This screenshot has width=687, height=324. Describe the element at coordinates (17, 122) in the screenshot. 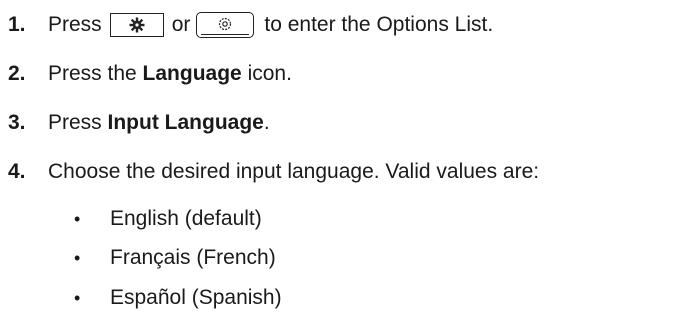

I see `step-number: 3.` at that location.